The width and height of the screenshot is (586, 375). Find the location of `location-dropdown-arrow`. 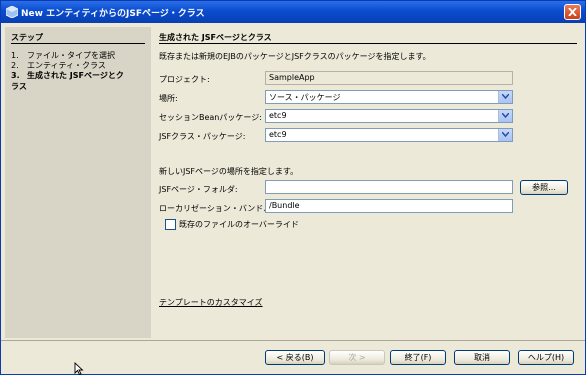

location-dropdown-arrow is located at coordinates (505, 97).